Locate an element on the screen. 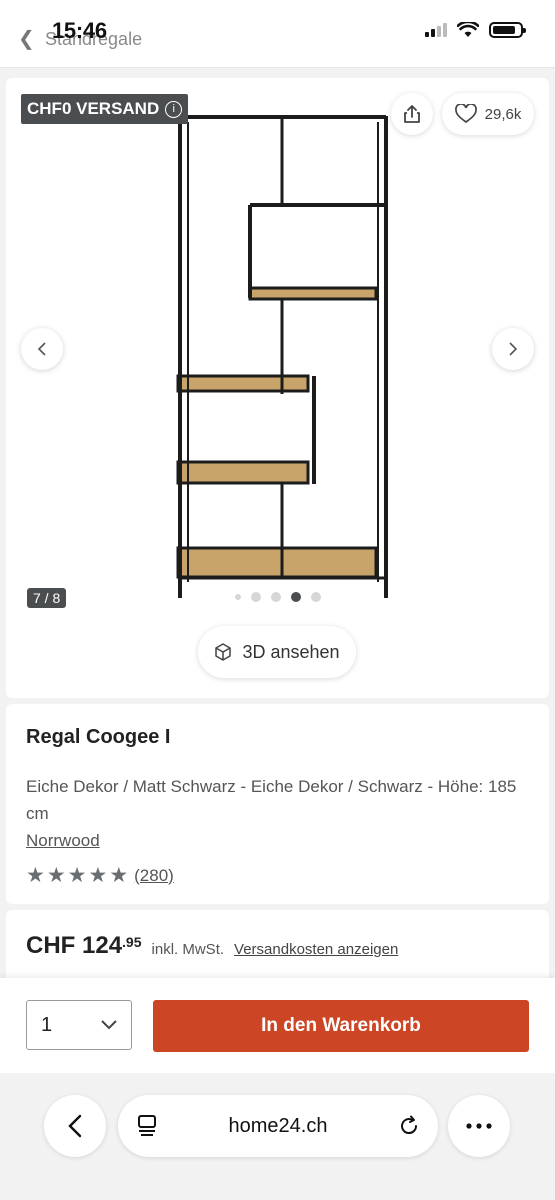 This screenshot has width=555, height=1200. tabs-icon is located at coordinates (147, 1126).